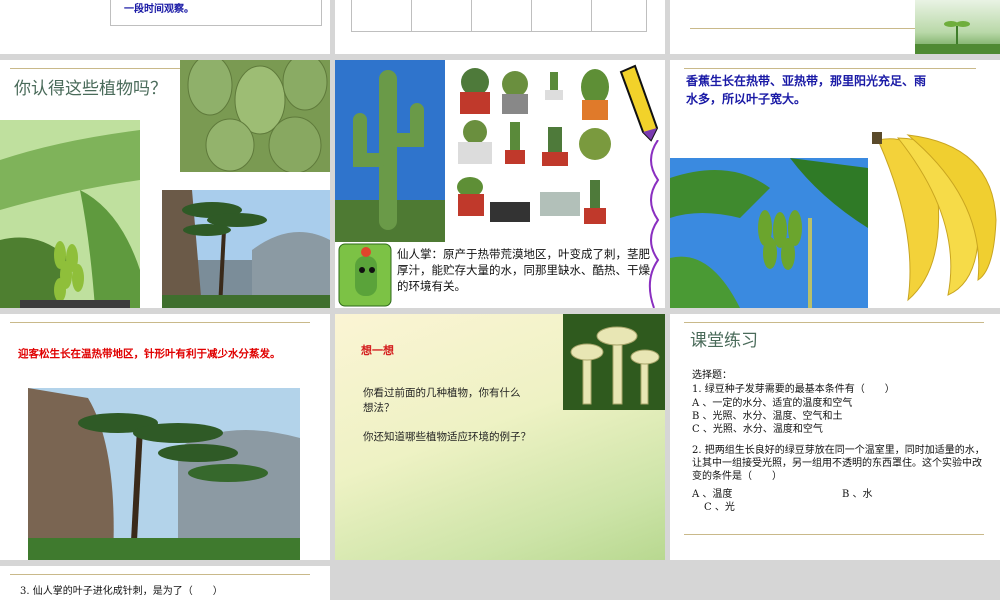 This screenshot has width=1000, height=600. What do you see at coordinates (149, 354) in the screenshot?
I see `slide-7-caption: 迎客松生长在温热带地区，针形叶有利于减少水分蒸发。` at bounding box center [149, 354].